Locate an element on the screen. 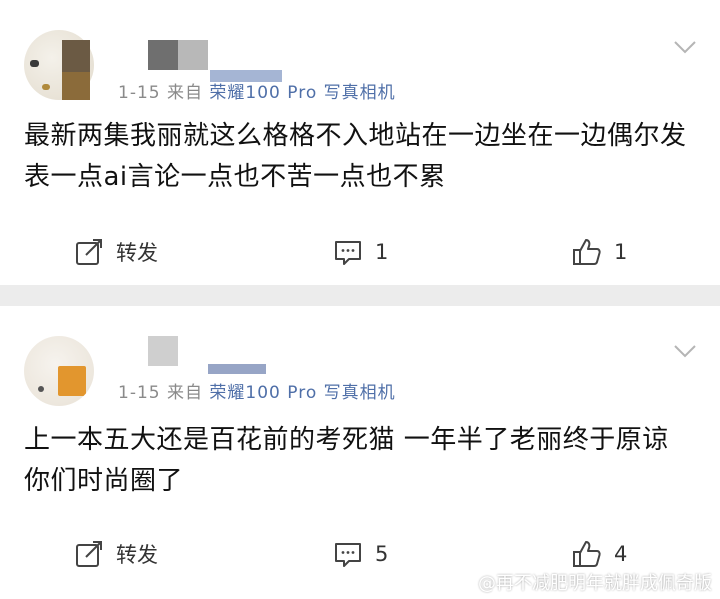  watermark: @再不减肥明年就胖成佩奇版 is located at coordinates (595, 582).